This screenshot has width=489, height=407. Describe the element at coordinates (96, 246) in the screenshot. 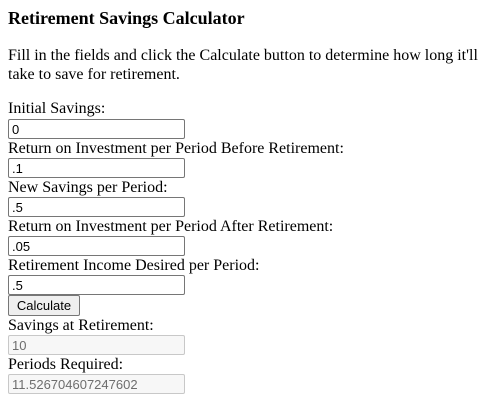

I see `roi-after-input` at that location.